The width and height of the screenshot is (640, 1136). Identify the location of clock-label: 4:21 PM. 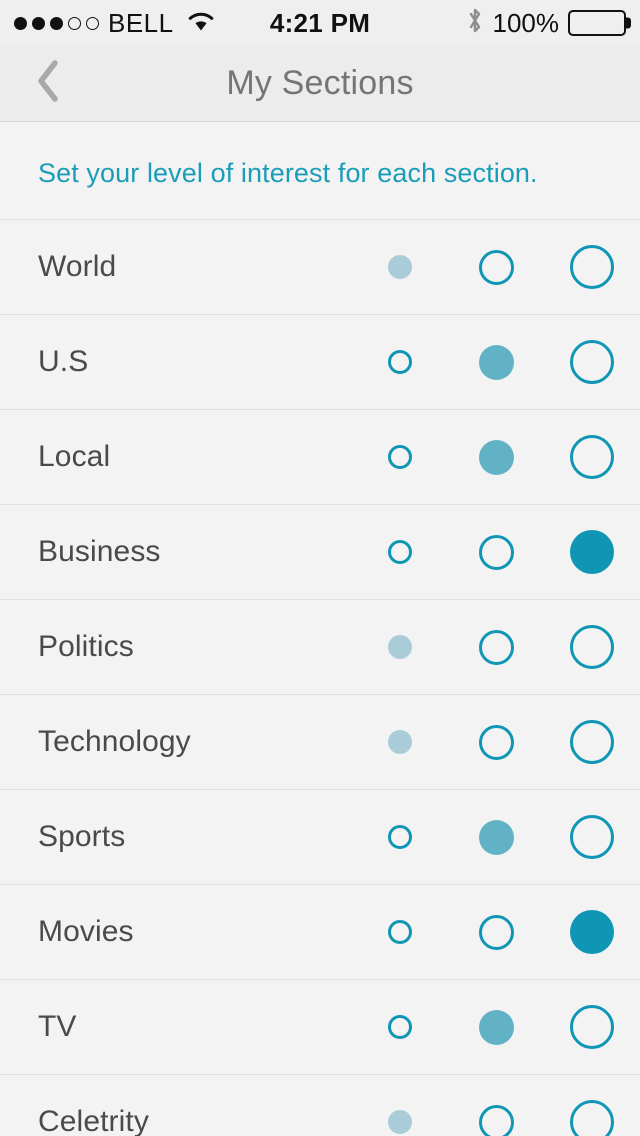
(320, 22).